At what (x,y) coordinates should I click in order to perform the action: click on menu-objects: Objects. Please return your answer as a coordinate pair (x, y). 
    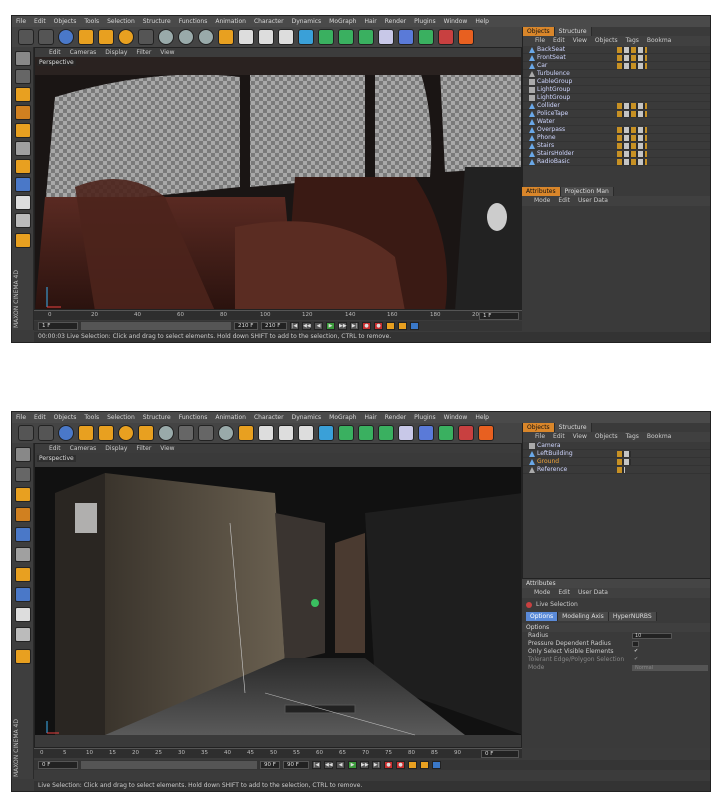
    Looking at the image, I should click on (65, 417).